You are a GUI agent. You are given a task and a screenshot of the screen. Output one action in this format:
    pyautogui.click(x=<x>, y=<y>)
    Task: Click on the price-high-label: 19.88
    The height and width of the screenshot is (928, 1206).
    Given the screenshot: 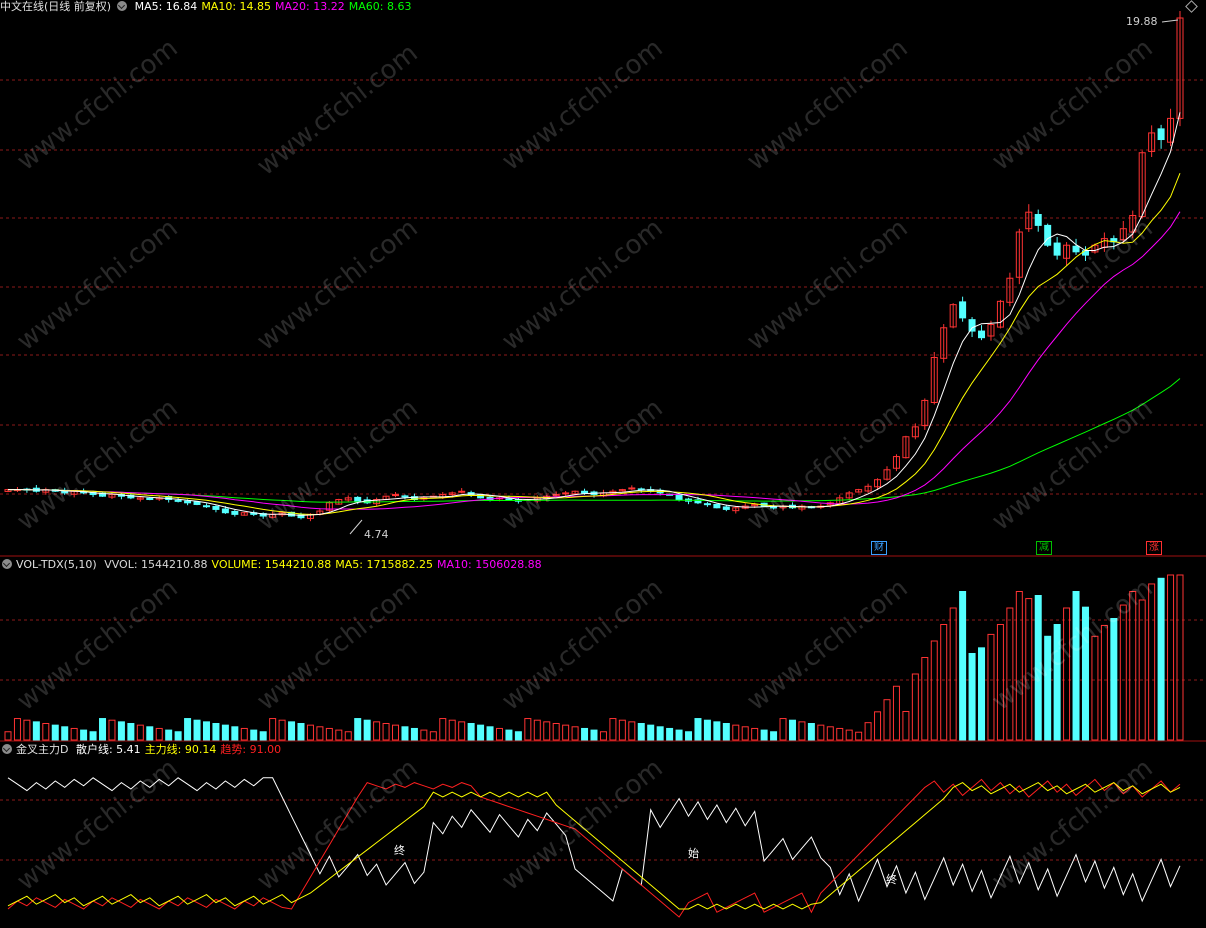 What is the action you would take?
    pyautogui.click(x=1142, y=21)
    